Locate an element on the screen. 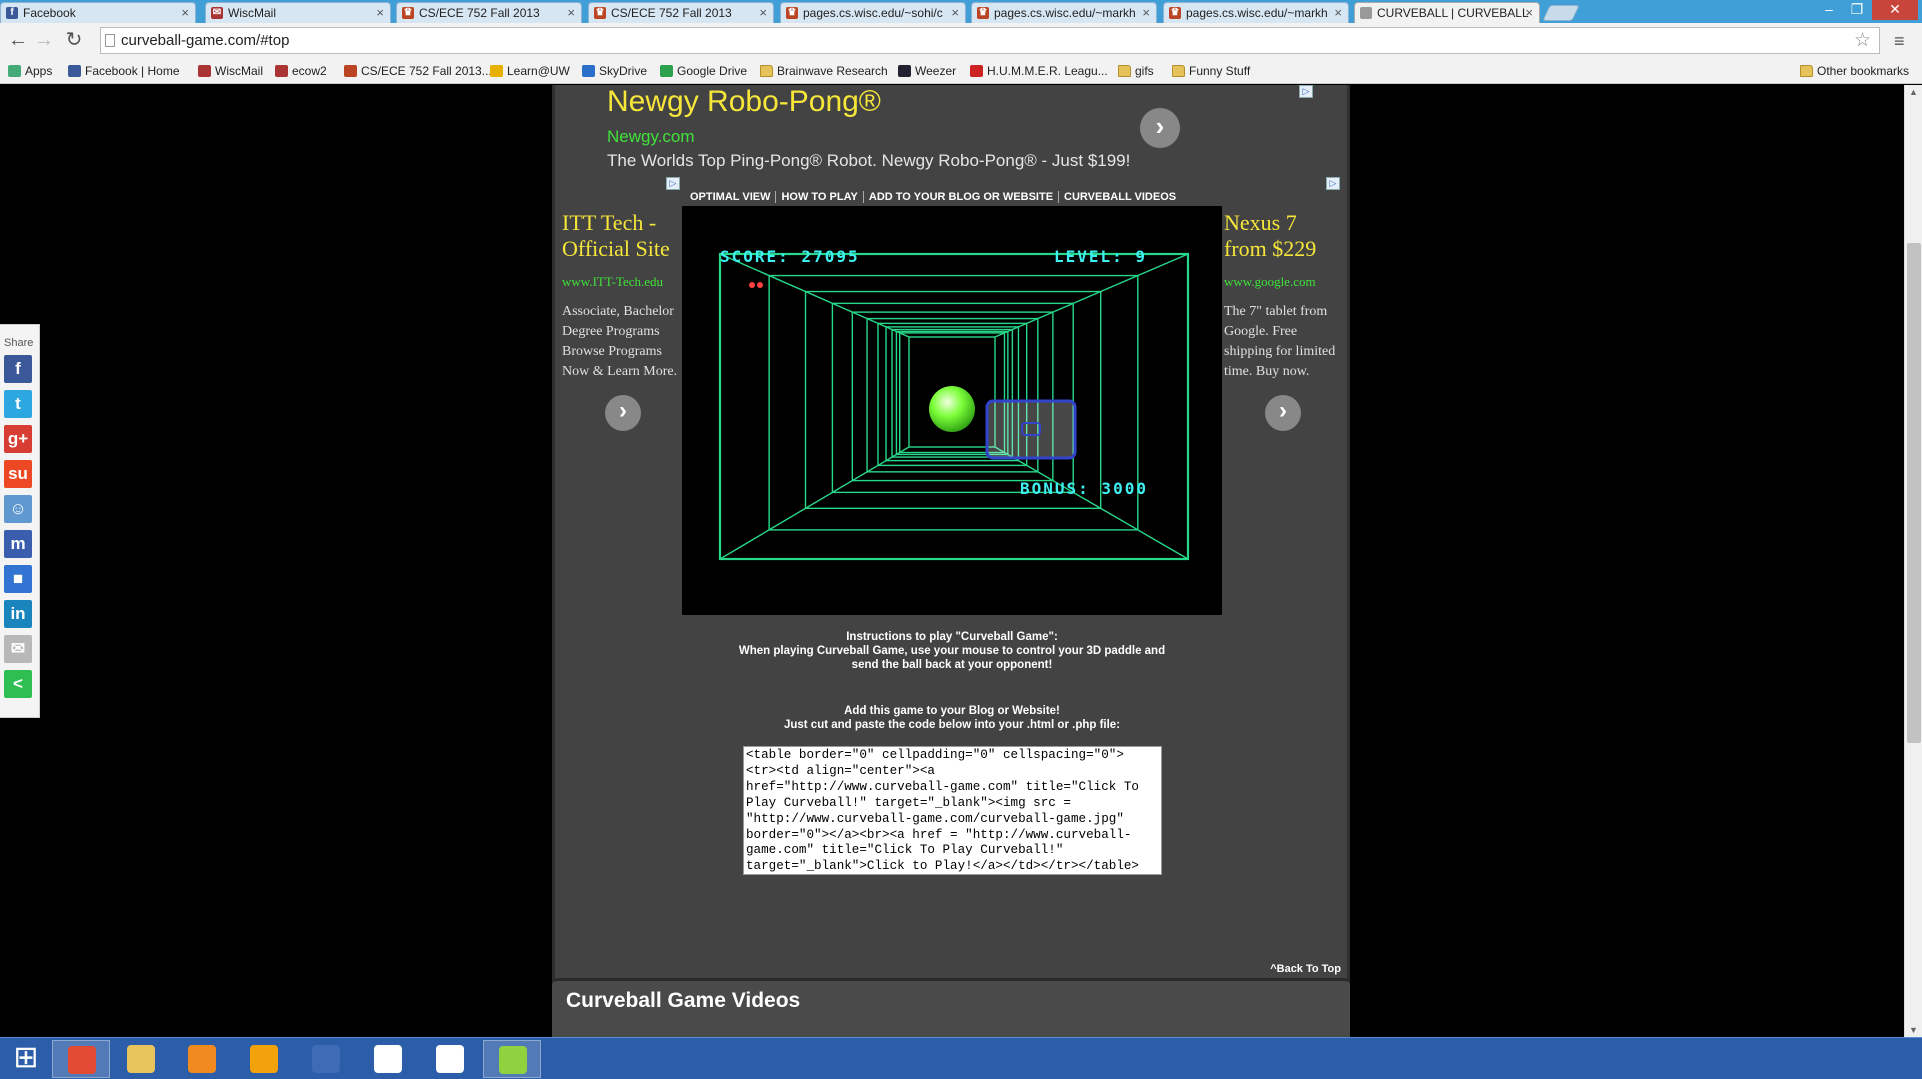 The height and width of the screenshot is (1079, 1922). other-bookmarks: Other bookmarks is located at coordinates (1854, 71).